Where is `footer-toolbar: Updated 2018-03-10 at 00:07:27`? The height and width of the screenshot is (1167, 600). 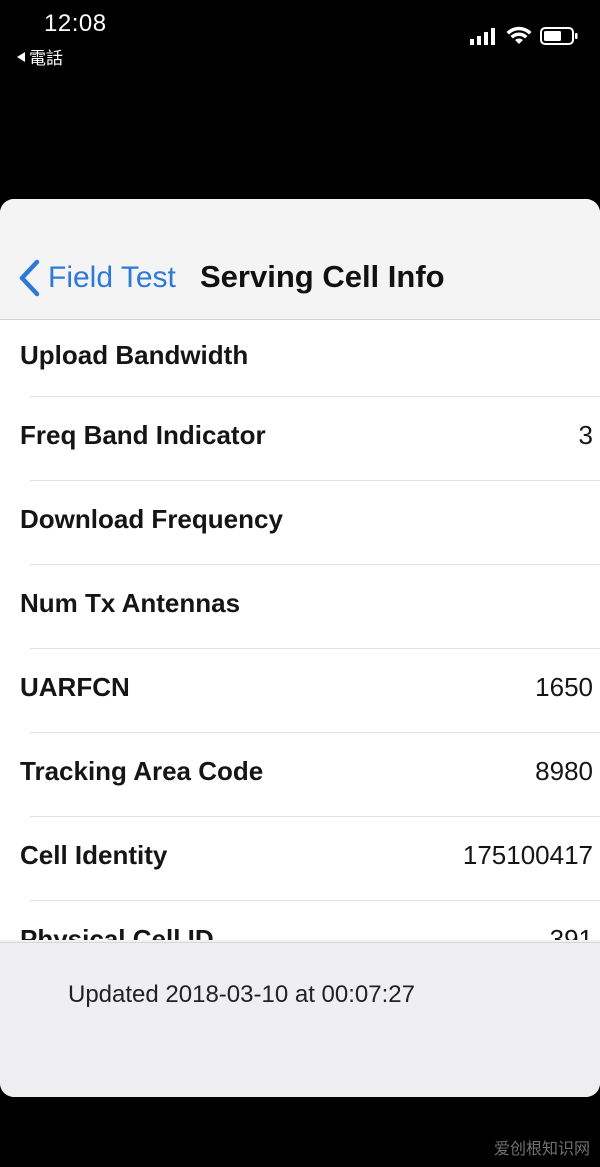
footer-toolbar: Updated 2018-03-10 at 00:07:27 is located at coordinates (300, 1019).